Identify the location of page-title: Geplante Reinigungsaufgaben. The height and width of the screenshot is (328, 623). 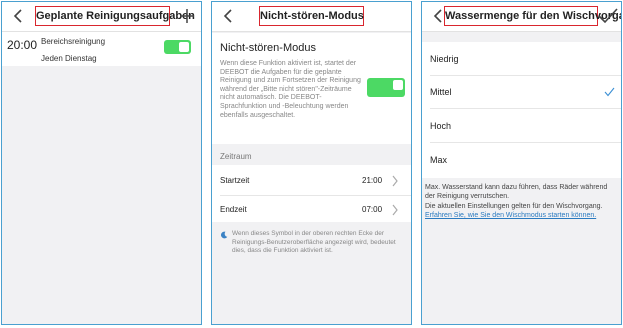
(115, 16).